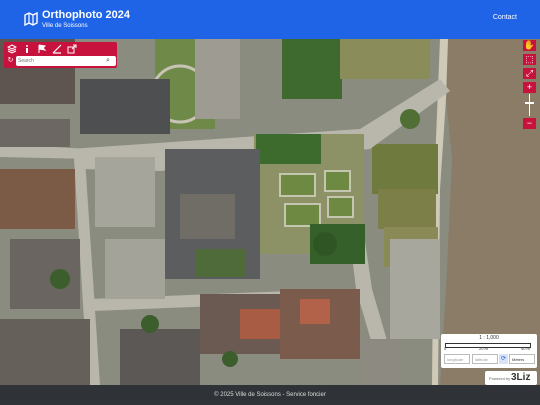 The width and height of the screenshot is (540, 405). Describe the element at coordinates (31, 19) in the screenshot. I see `map-icon` at that location.